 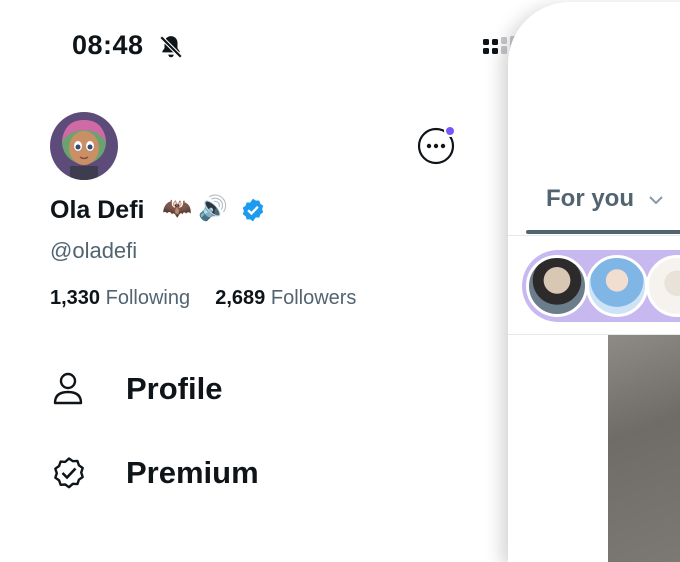 I want to click on divider, so click(x=594, y=235).